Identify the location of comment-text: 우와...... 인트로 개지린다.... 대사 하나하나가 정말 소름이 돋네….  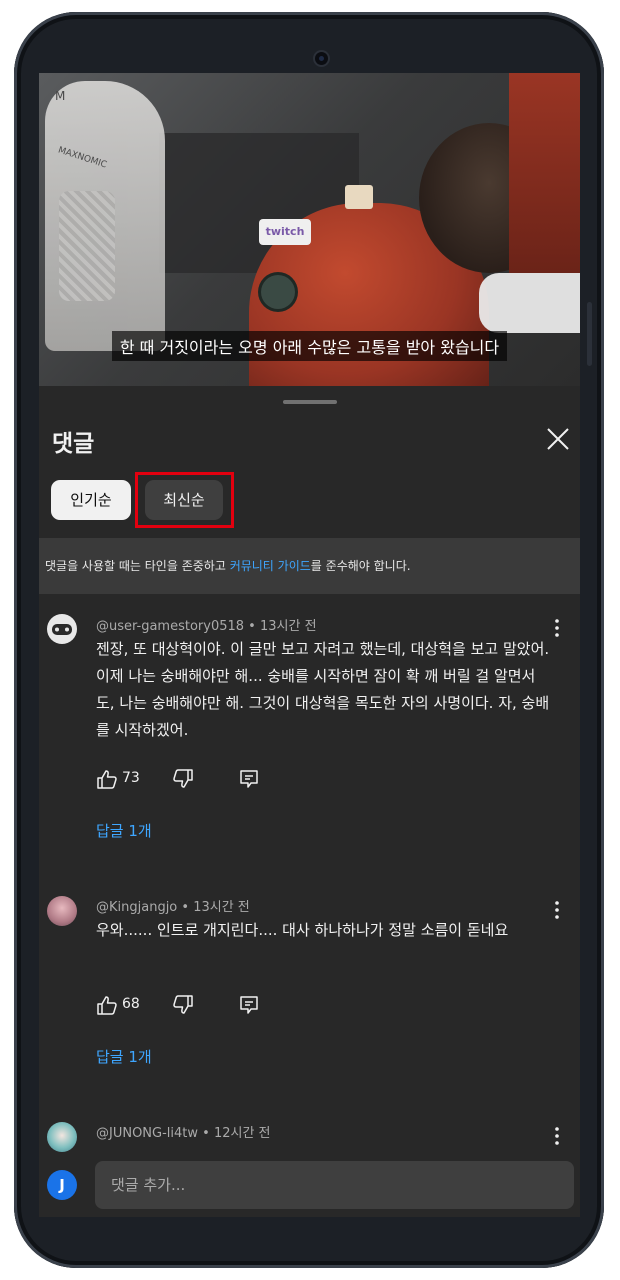
(302, 930).